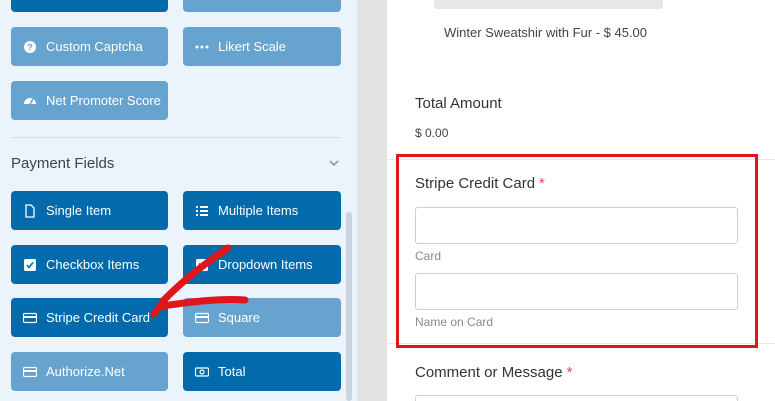  Describe the element at coordinates (30, 210) in the screenshot. I see `file-icon` at that location.